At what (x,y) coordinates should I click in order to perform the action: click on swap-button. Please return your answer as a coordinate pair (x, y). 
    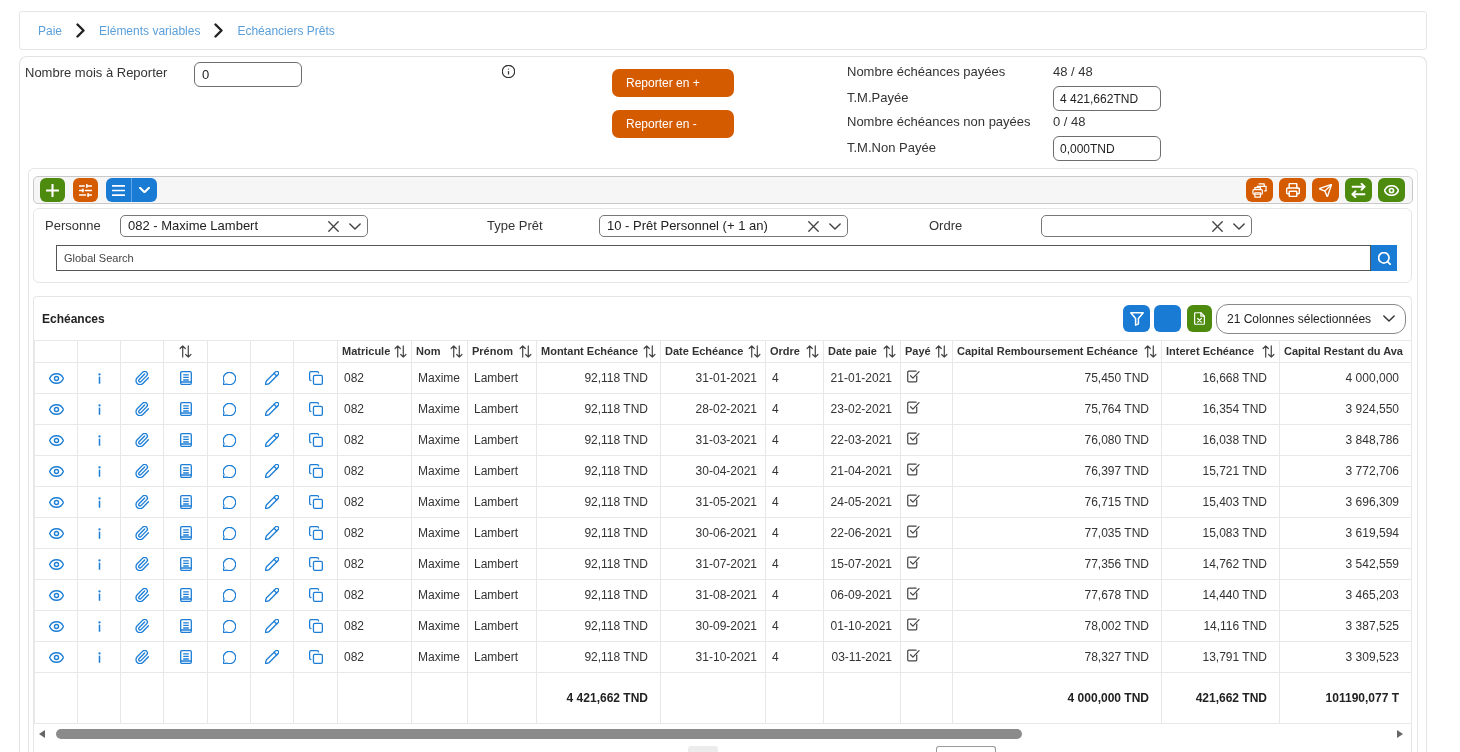
    Looking at the image, I should click on (1358, 190).